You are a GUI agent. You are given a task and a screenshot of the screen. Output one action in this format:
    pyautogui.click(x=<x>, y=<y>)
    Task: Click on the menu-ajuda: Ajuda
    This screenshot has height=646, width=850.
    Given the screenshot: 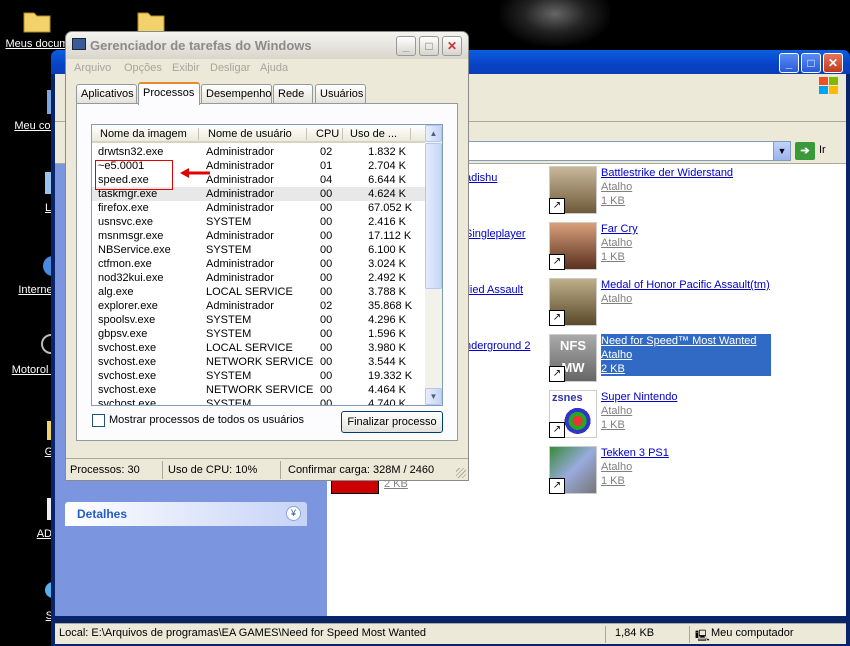 What is the action you would take?
    pyautogui.click(x=274, y=68)
    